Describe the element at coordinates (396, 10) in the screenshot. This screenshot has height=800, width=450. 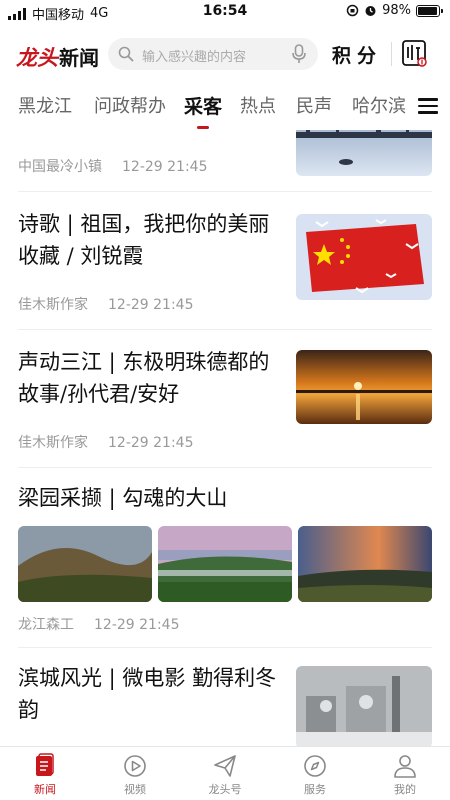
I see `battery-percent: 98%` at that location.